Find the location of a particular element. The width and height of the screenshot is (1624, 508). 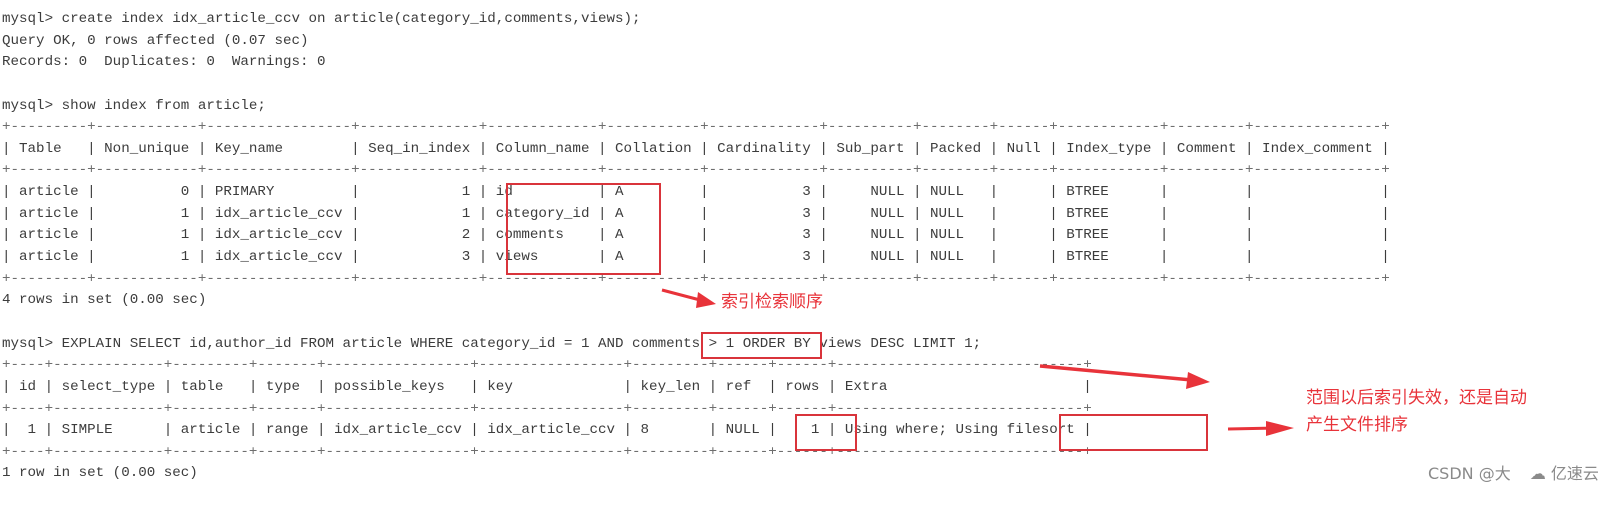

arrow-index-order-icon is located at coordinates (688, 298).